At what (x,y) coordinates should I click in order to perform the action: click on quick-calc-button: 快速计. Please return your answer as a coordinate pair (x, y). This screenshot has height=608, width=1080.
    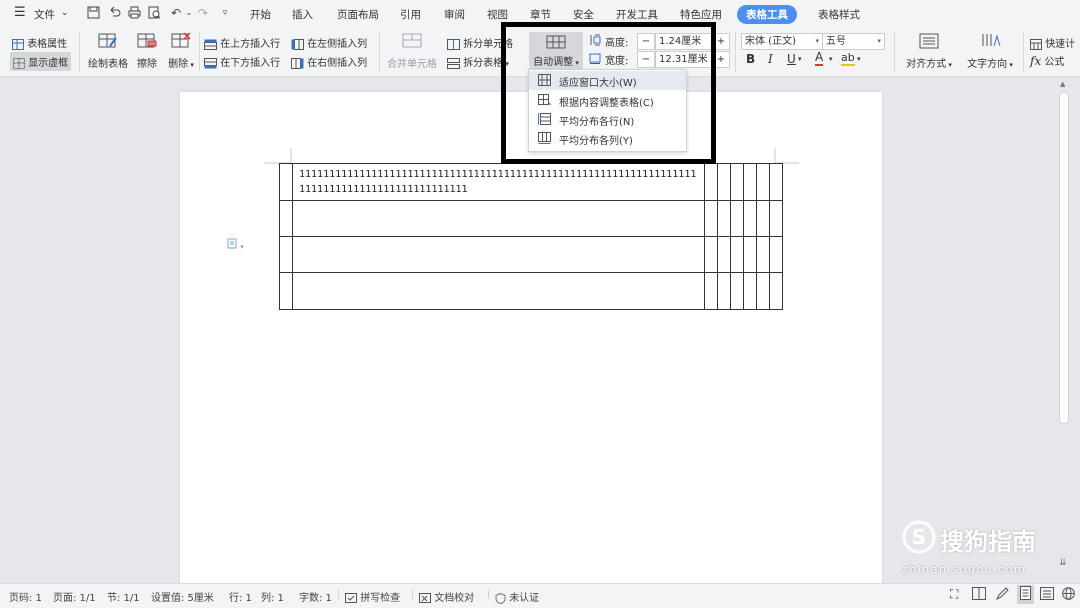
    Looking at the image, I should click on (1052, 42).